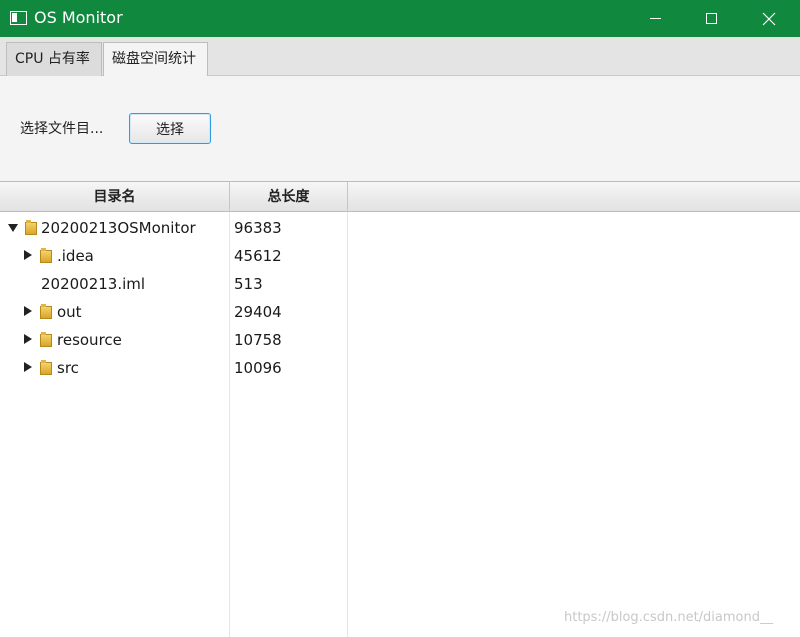 This screenshot has width=800, height=637. I want to click on tree-item-name: src, so click(68, 368).